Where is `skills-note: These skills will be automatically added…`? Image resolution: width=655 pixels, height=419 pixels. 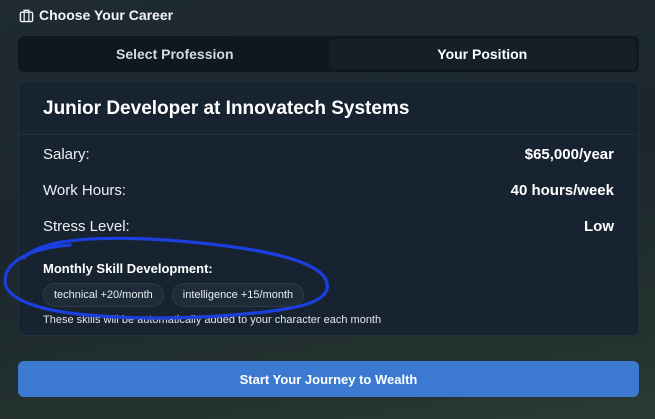 skills-note: These skills will be automatically added… is located at coordinates (212, 320).